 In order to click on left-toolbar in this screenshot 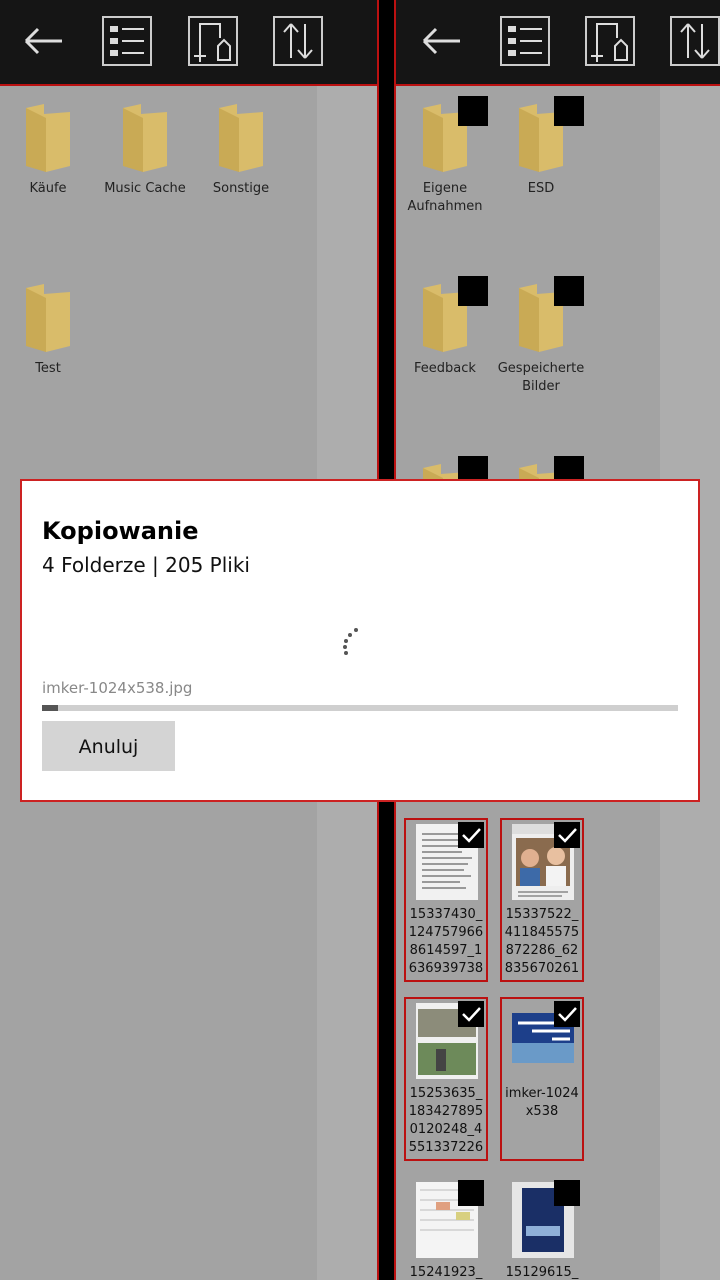, I will do `click(188, 43)`.